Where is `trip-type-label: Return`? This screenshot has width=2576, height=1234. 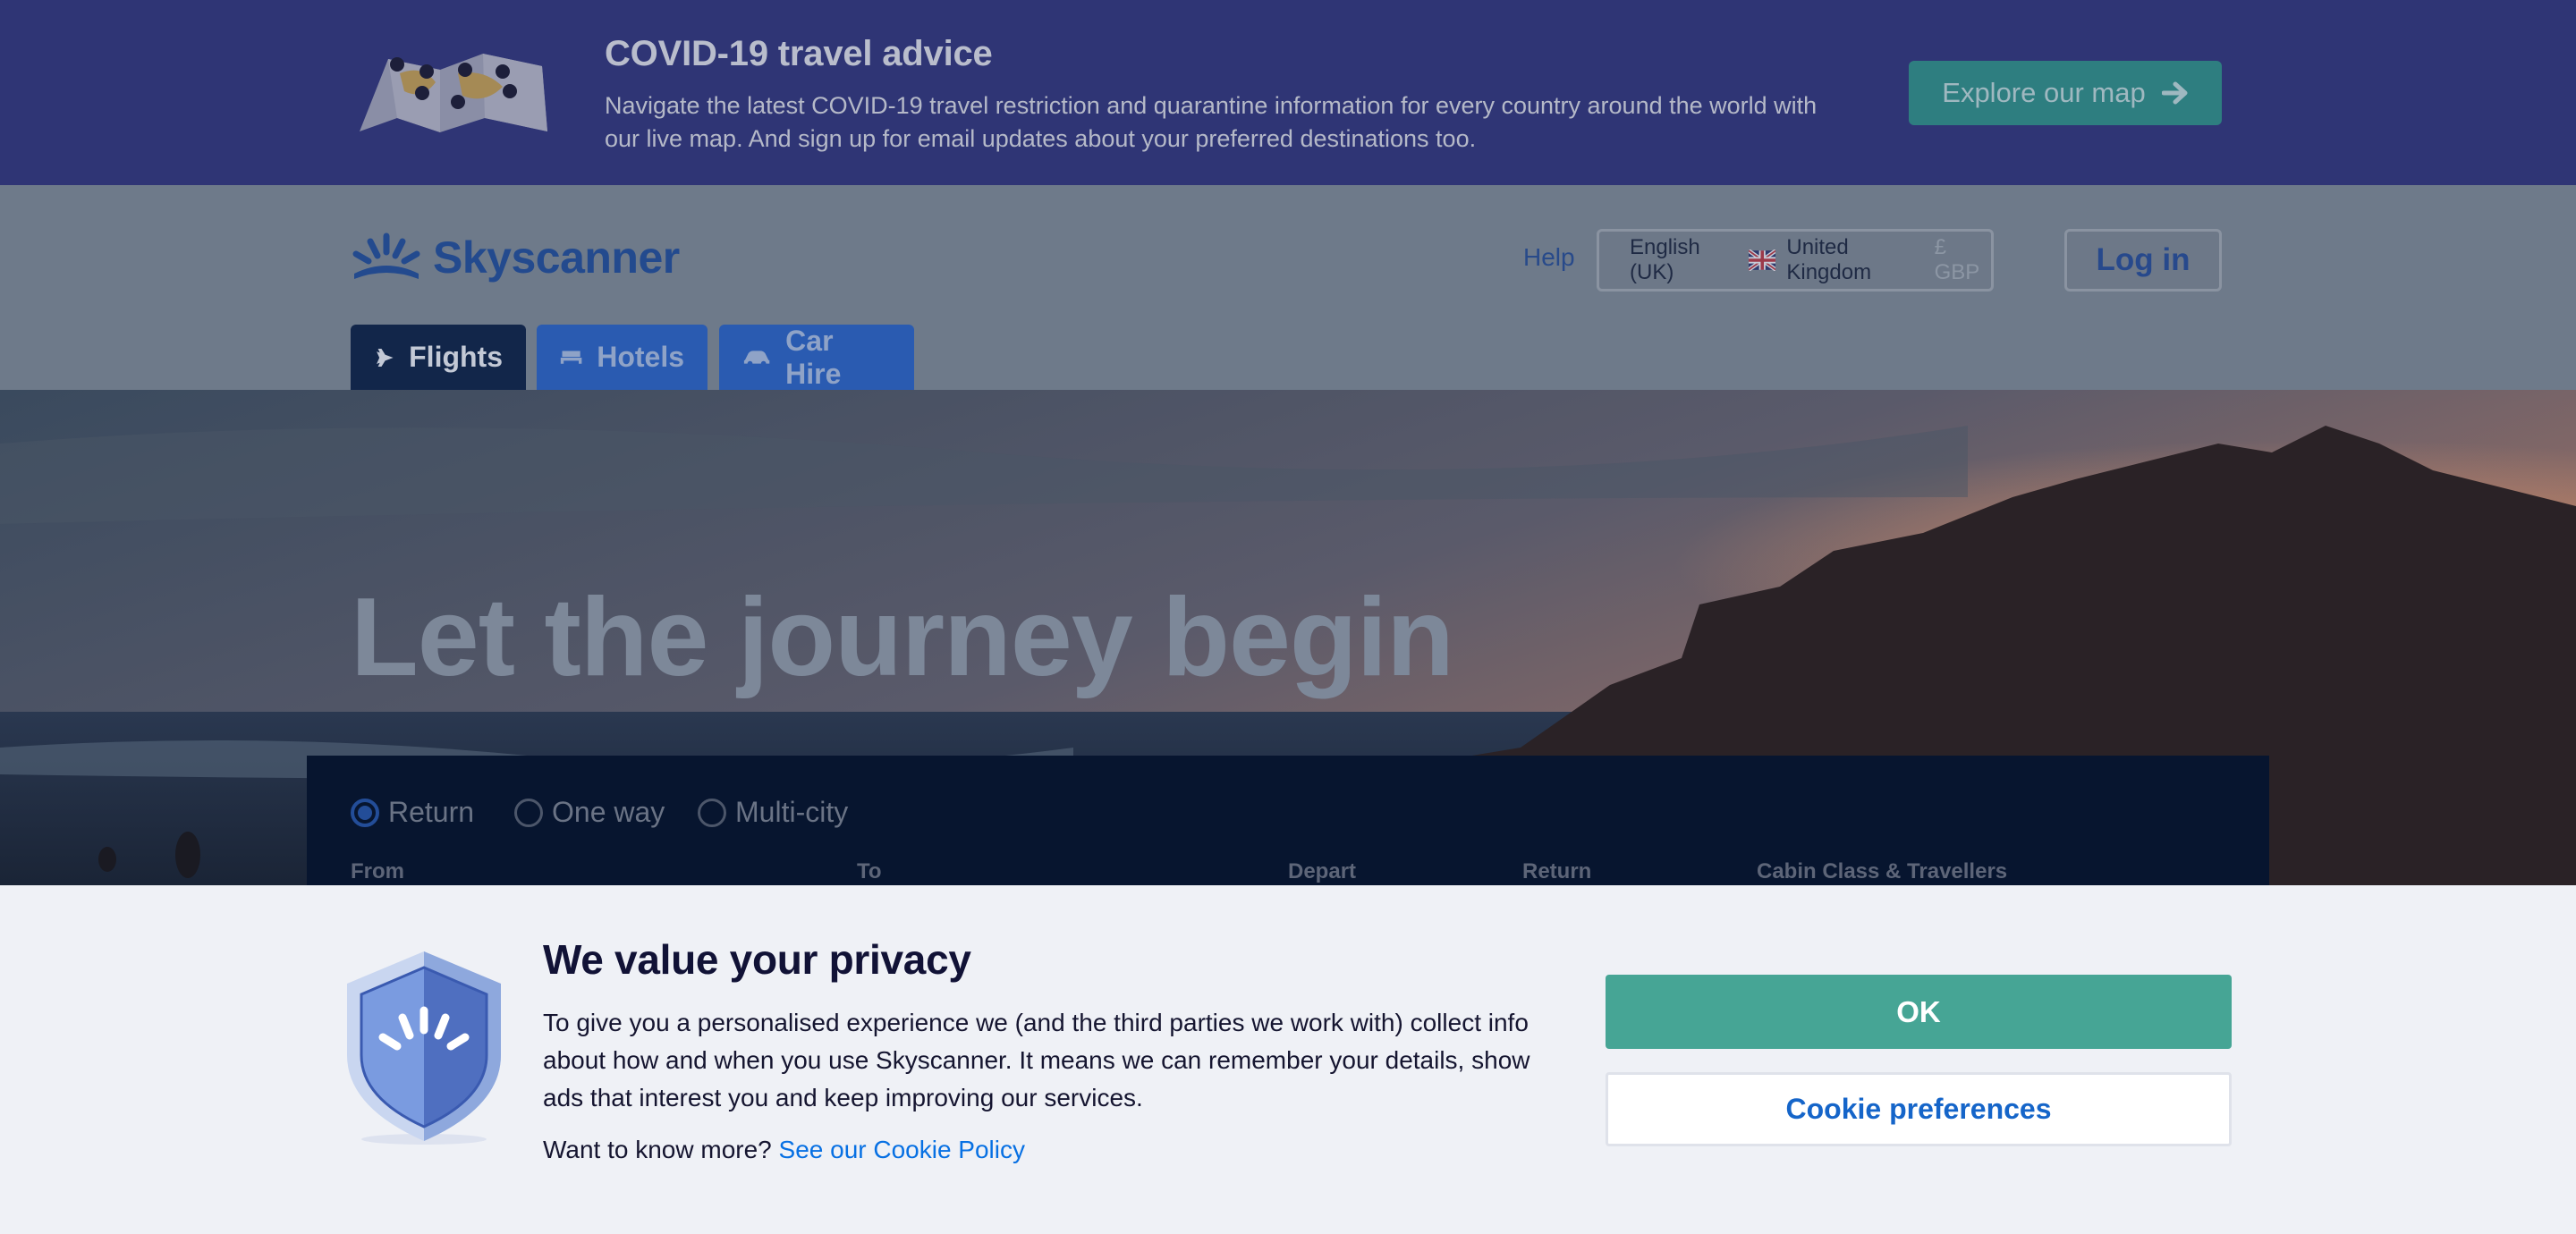
trip-type-label: Return is located at coordinates (431, 812).